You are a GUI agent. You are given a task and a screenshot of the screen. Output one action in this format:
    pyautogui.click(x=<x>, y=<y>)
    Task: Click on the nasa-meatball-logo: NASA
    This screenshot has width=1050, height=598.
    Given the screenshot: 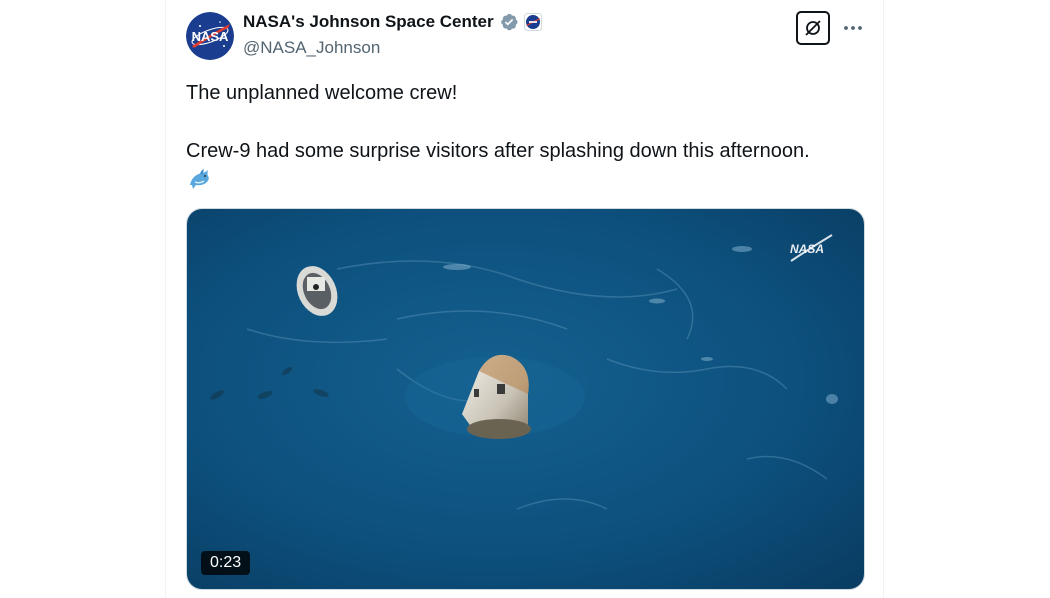 What is the action you would take?
    pyautogui.click(x=210, y=36)
    